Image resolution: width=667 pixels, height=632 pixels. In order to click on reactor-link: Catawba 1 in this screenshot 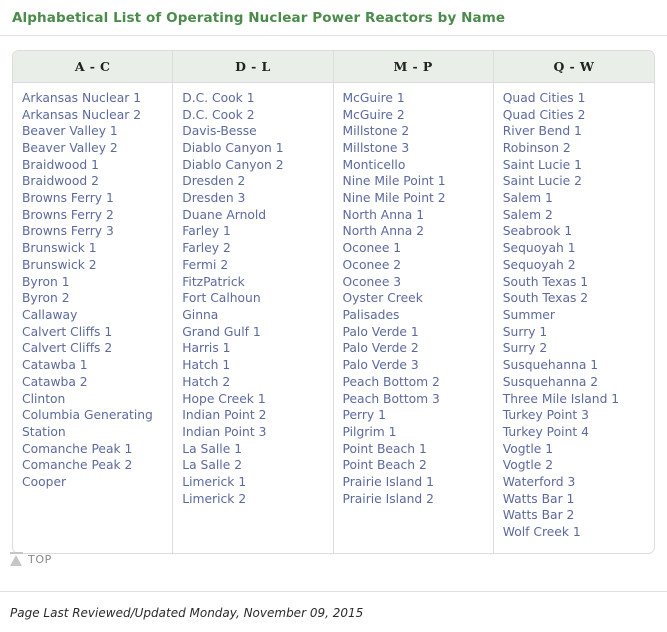, I will do `click(55, 365)`.